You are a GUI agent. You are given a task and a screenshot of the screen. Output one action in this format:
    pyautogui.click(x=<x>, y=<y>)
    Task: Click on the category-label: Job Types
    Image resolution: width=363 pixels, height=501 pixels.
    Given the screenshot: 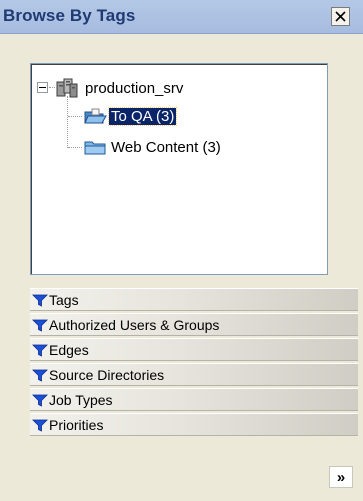 What is the action you would take?
    pyautogui.click(x=81, y=399)
    